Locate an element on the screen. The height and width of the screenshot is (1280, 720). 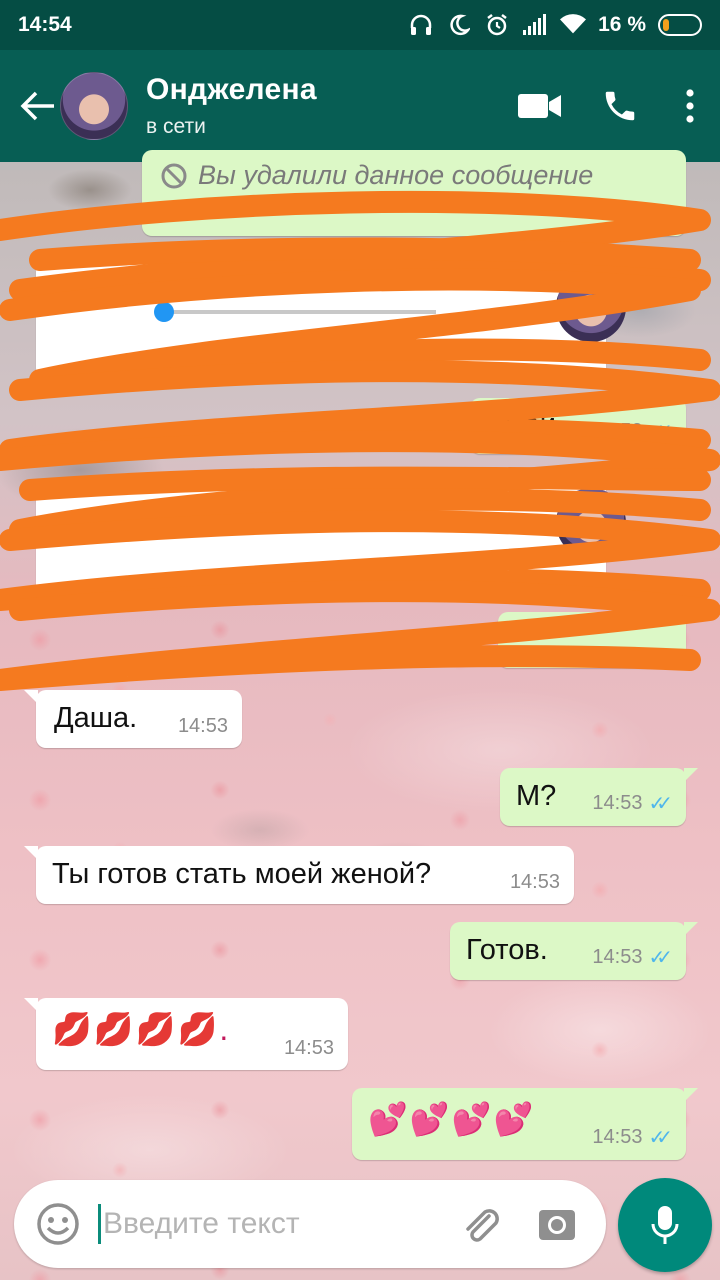
battery-level is located at coordinates (666, 25).